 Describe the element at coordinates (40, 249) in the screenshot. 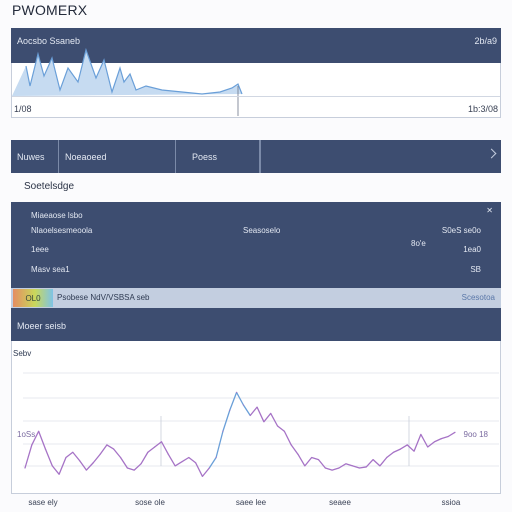

I see `details-row3-left: 1eee` at that location.